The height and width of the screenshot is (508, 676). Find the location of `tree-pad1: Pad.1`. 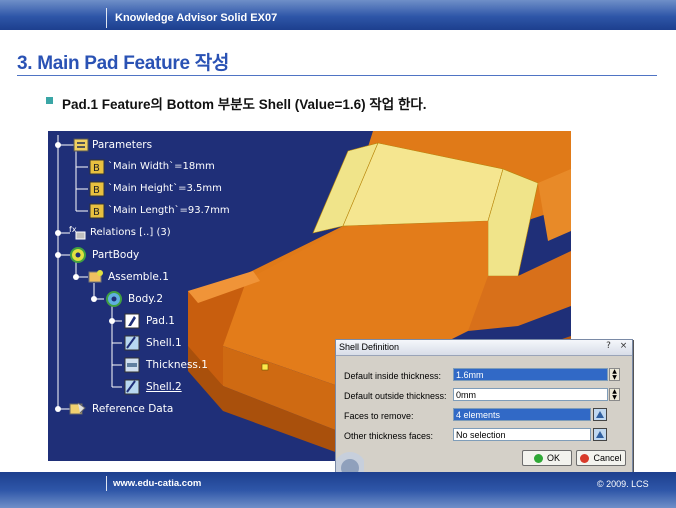

tree-pad1: Pad.1 is located at coordinates (160, 321).